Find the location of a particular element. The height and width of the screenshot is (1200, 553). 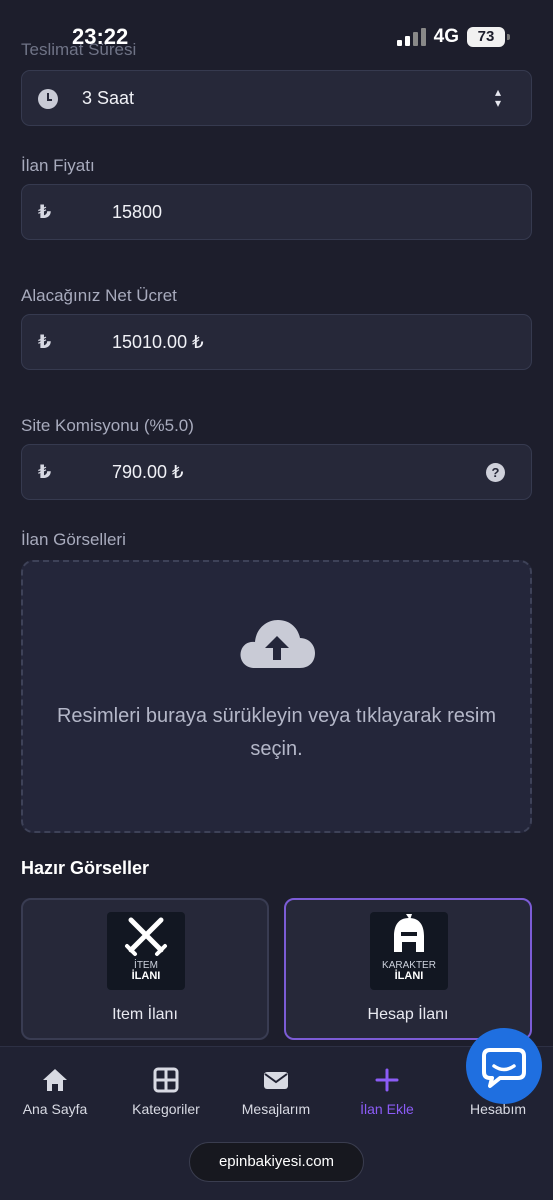

swords-icon is located at coordinates (146, 936).